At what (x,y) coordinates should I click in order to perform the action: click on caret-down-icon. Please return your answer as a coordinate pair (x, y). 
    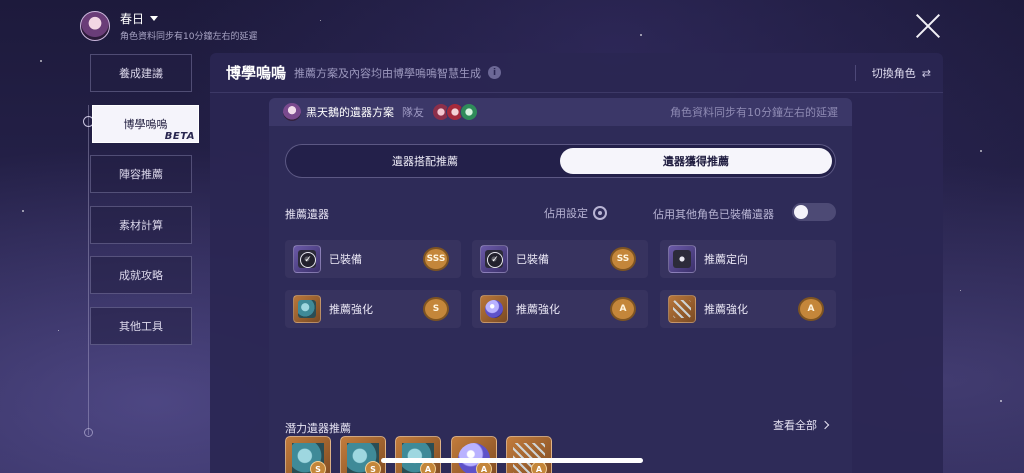
    Looking at the image, I should click on (154, 18).